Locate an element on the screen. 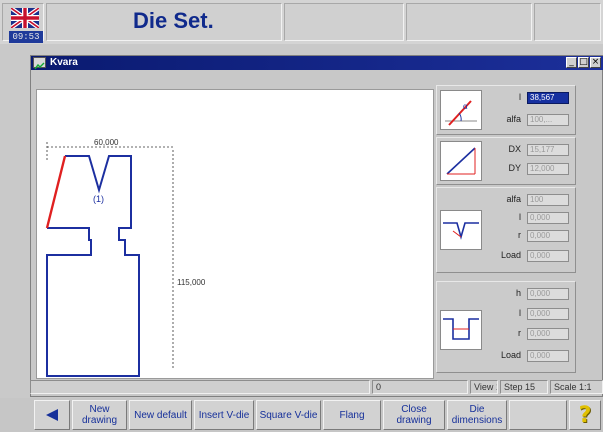 The height and width of the screenshot is (432, 603). uk-flag-icon is located at coordinates (25, 18).